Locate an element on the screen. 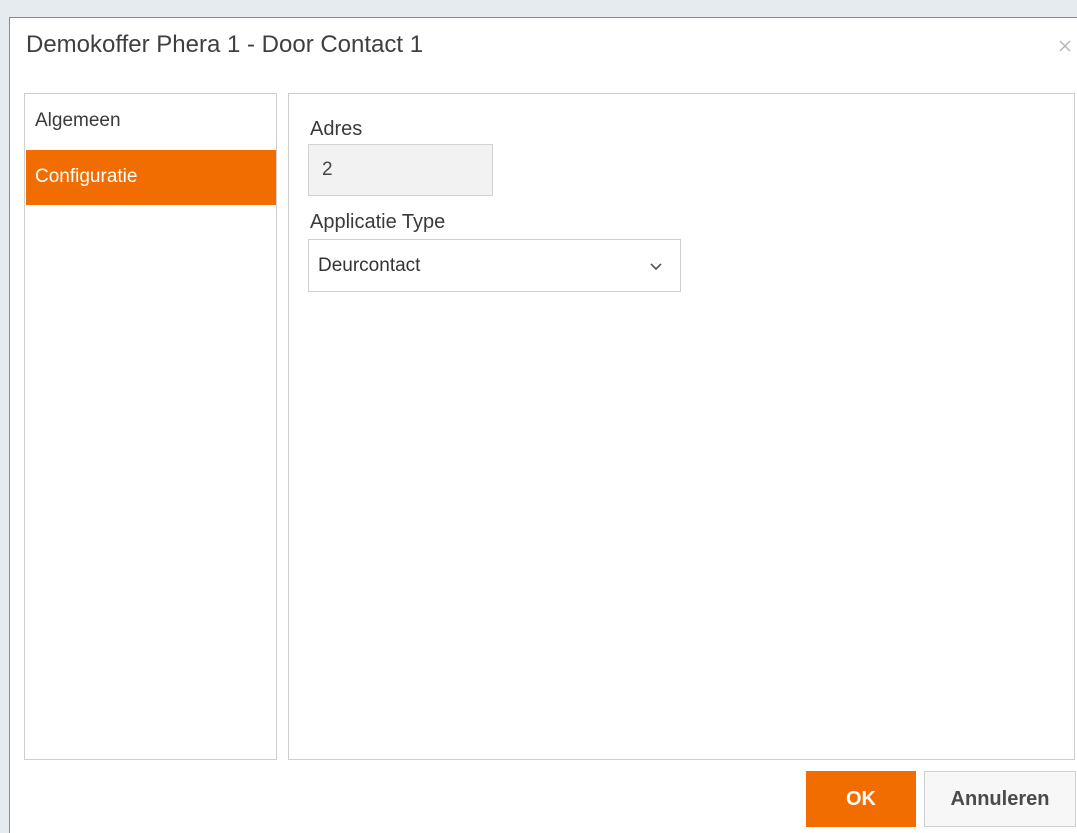 This screenshot has height=833, width=1077. adres-field: 2 is located at coordinates (400, 170).